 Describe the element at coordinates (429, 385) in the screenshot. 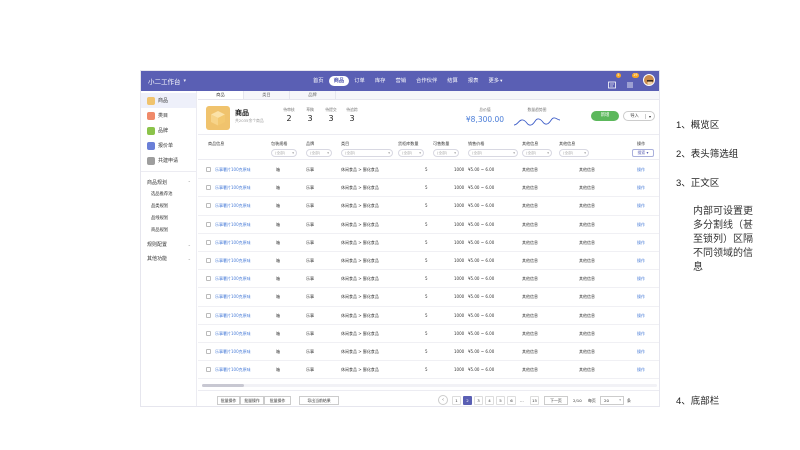

I see `horizontal-scrollbar` at that location.